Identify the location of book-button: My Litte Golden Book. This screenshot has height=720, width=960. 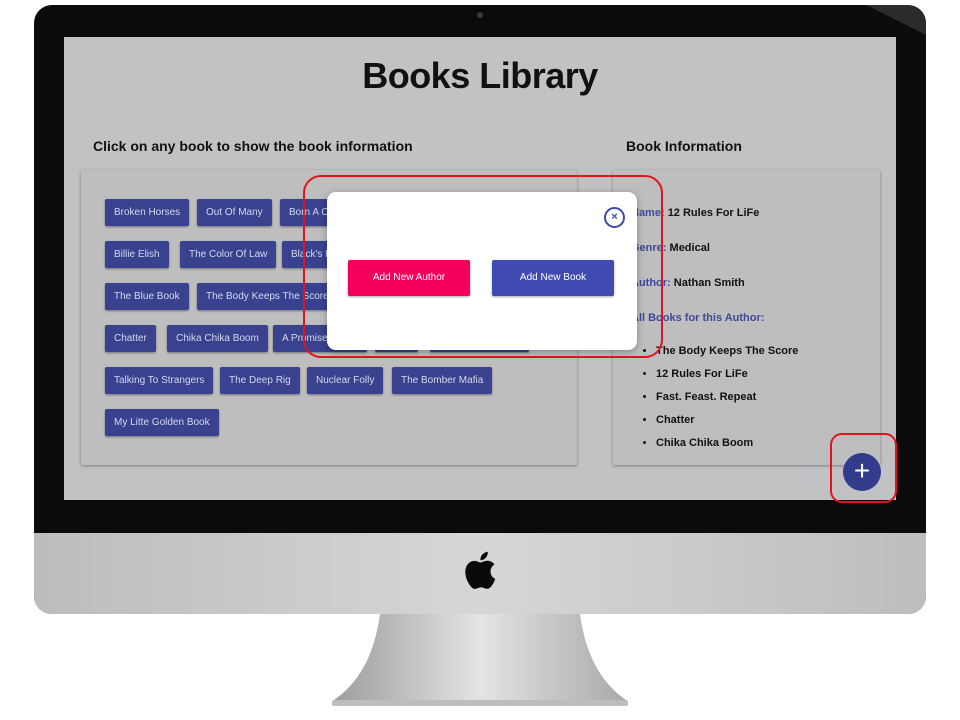
(162, 422).